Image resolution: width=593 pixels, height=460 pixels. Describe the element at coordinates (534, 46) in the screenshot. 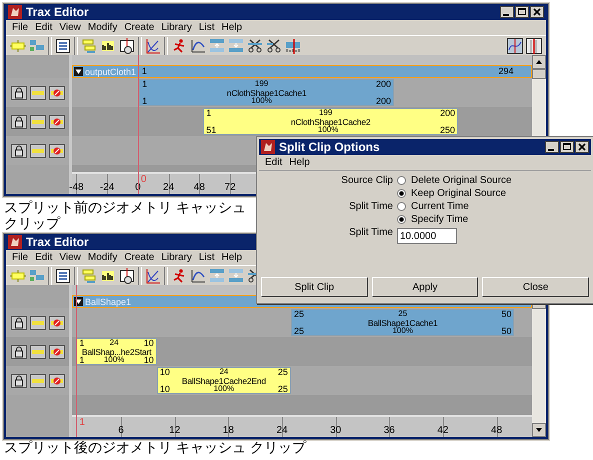

I see `columns-icon` at that location.